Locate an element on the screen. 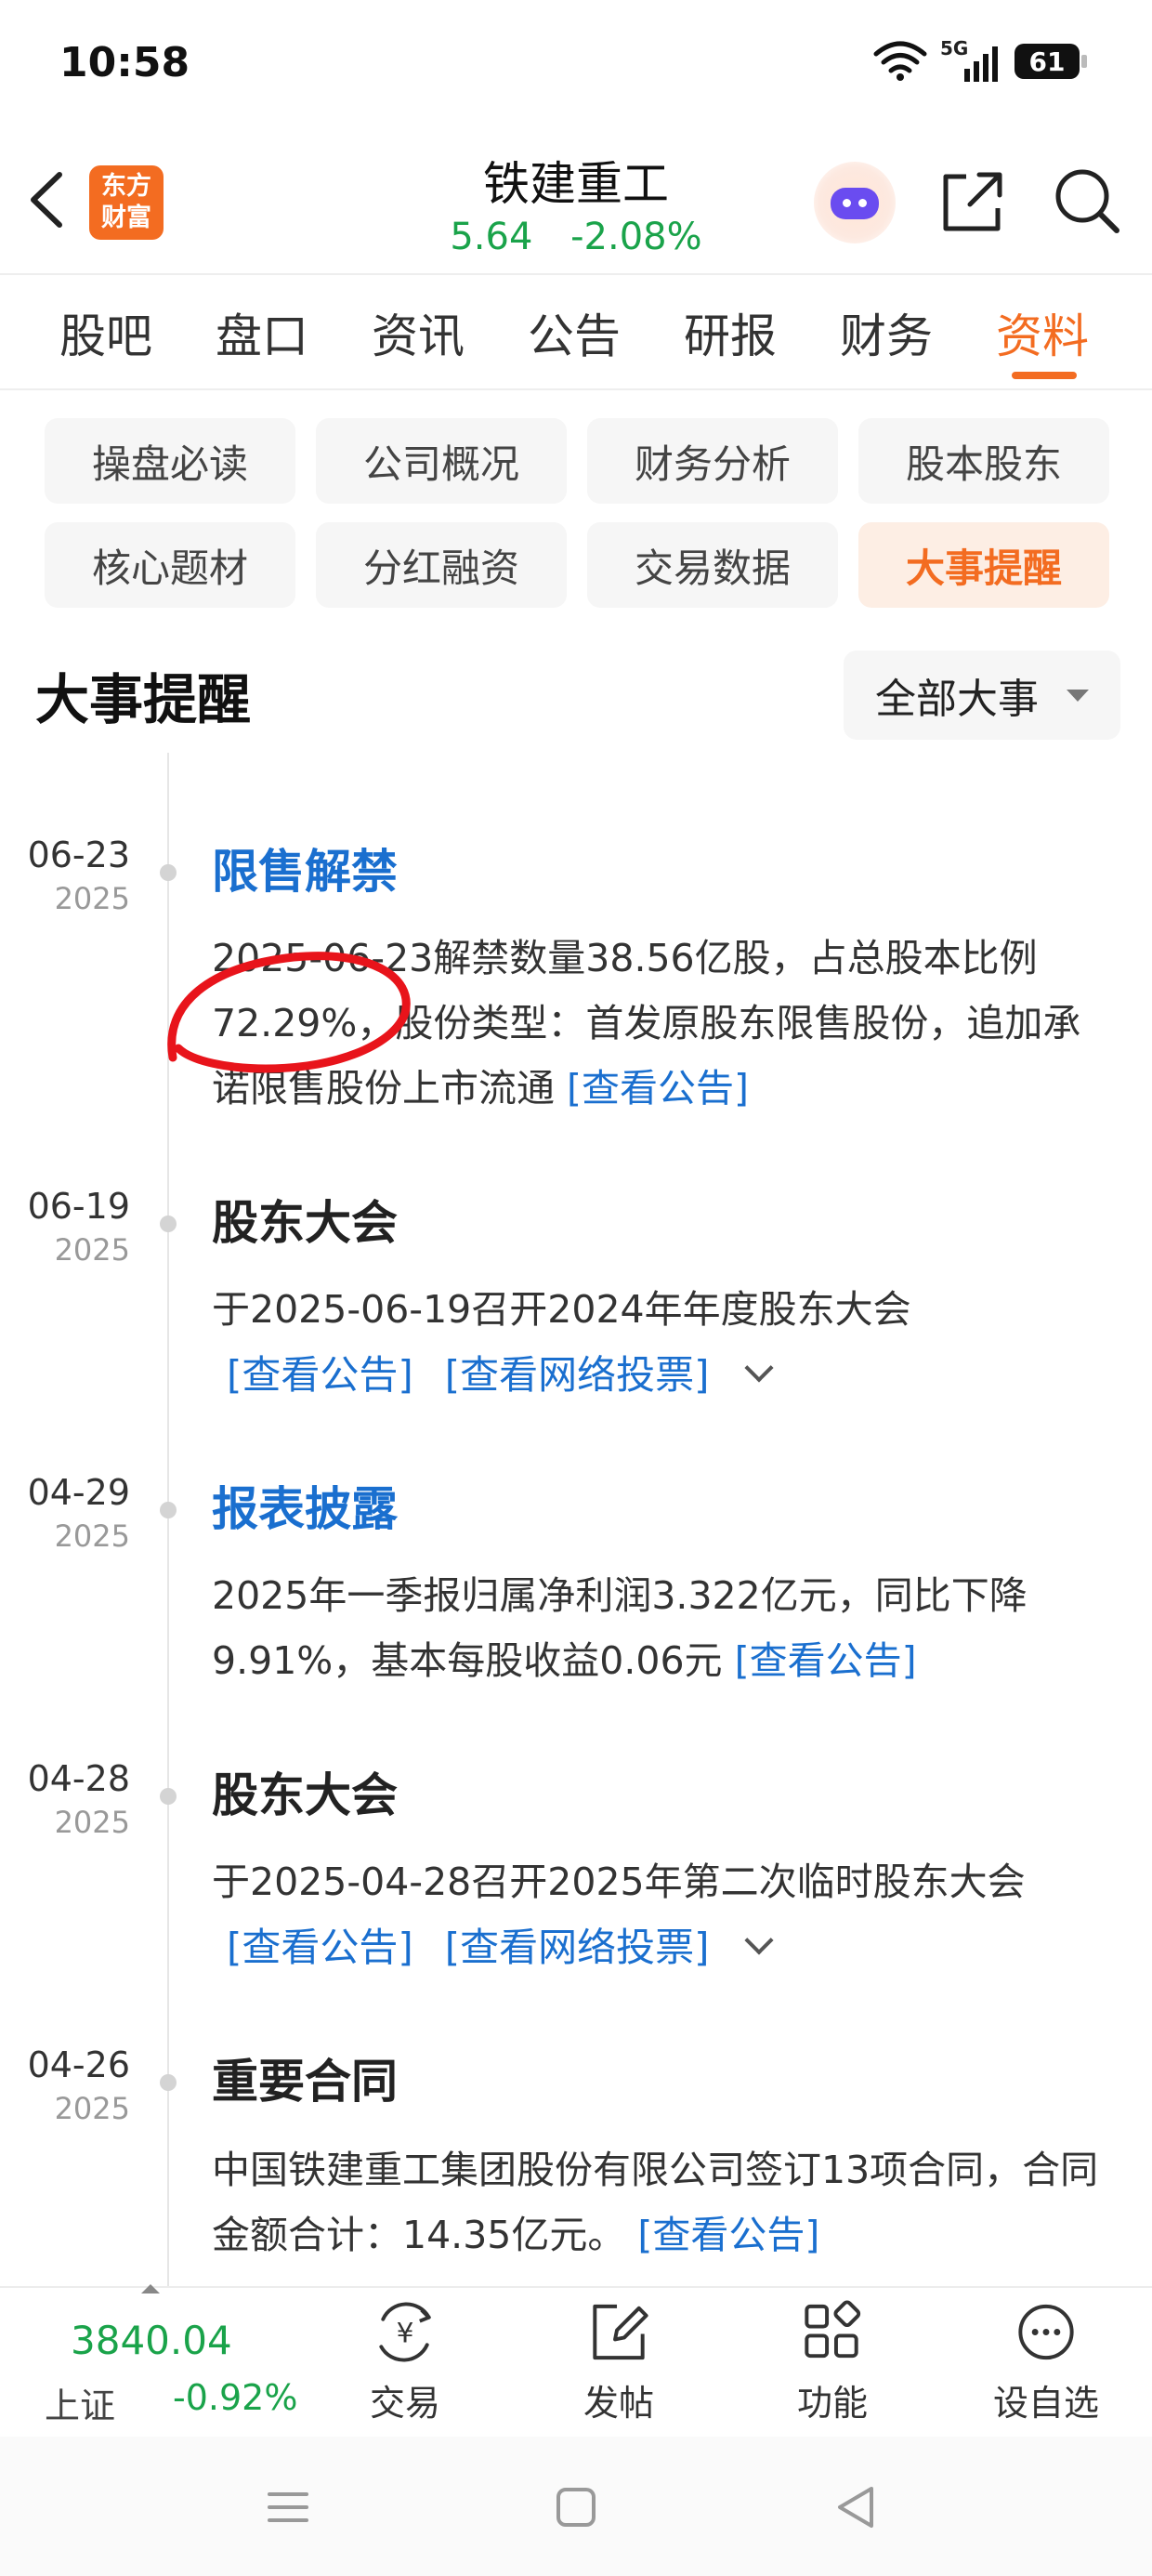  battery-icon: 61 is located at coordinates (1051, 61).